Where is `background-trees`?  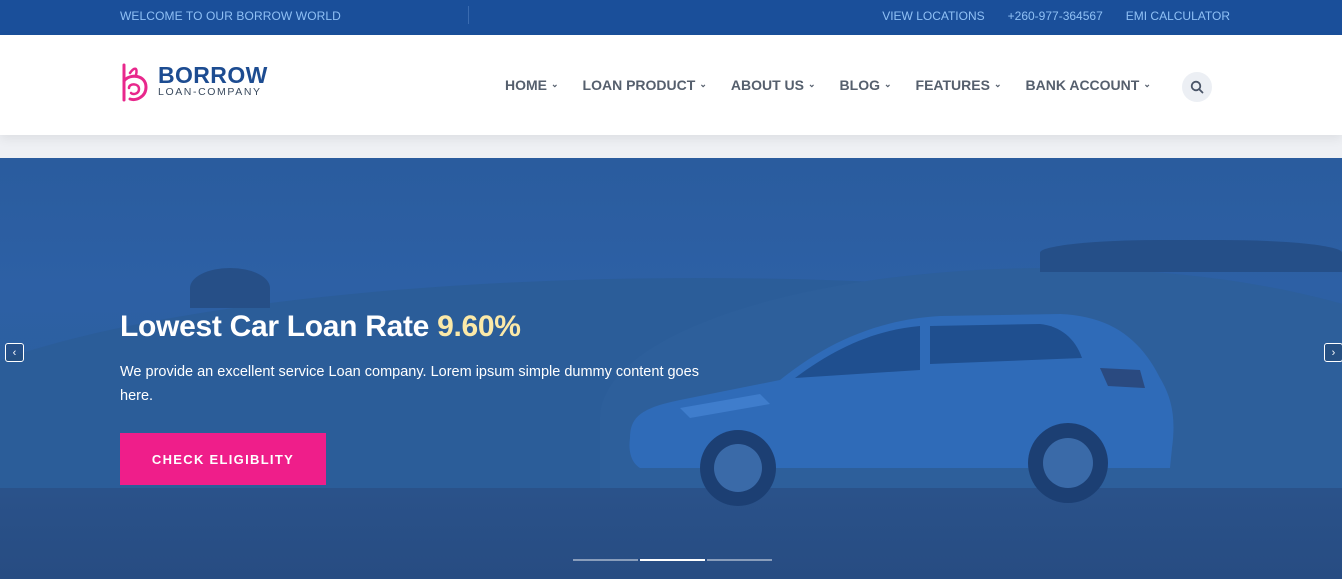
background-trees is located at coordinates (1191, 256).